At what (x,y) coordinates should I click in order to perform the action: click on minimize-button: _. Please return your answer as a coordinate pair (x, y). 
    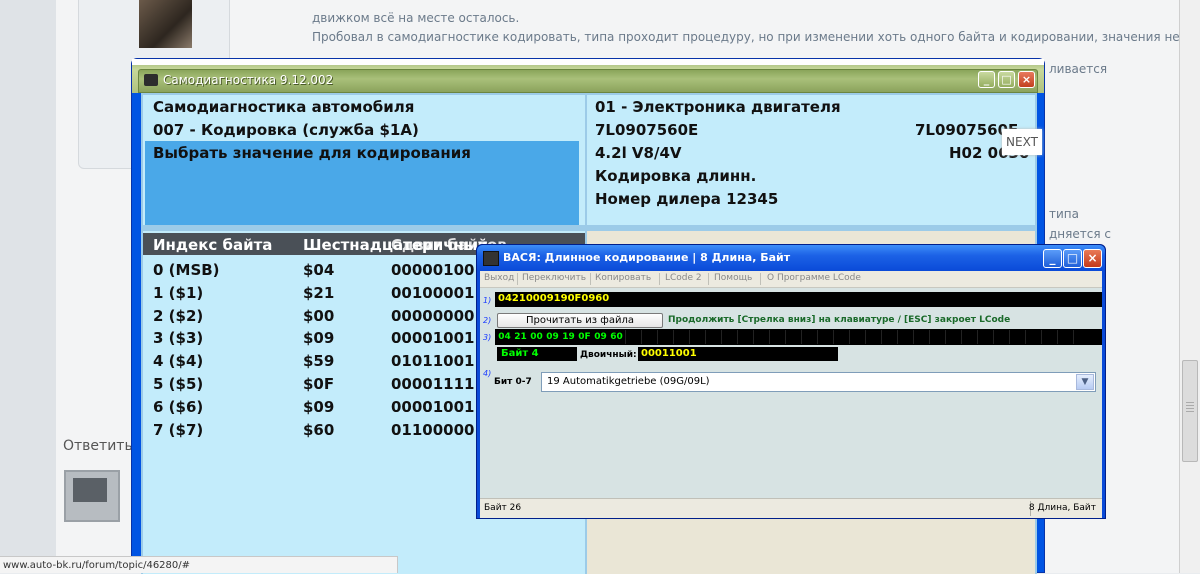
    Looking at the image, I should click on (986, 79).